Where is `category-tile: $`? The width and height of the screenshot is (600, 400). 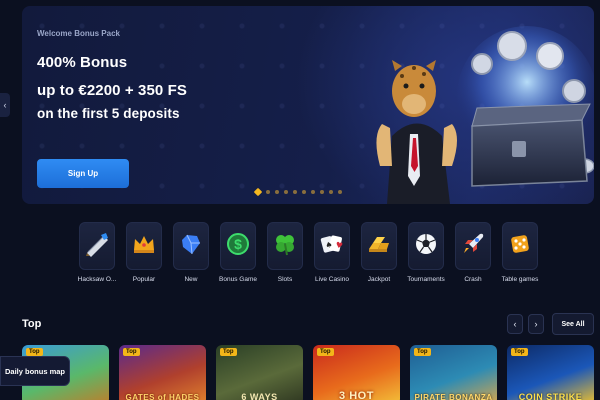 category-tile: $ is located at coordinates (238, 246).